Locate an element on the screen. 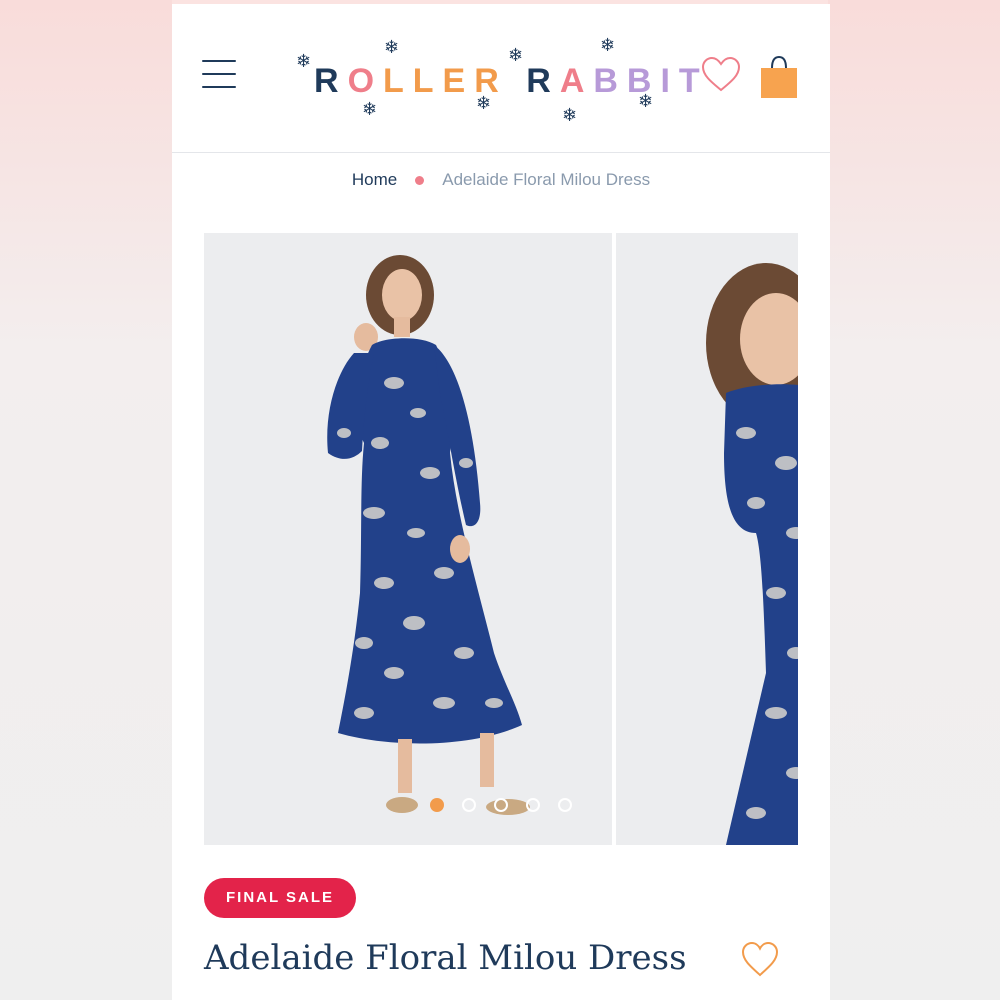 The image size is (1000, 1000). breadcrumb-home-link: Home is located at coordinates (374, 179).